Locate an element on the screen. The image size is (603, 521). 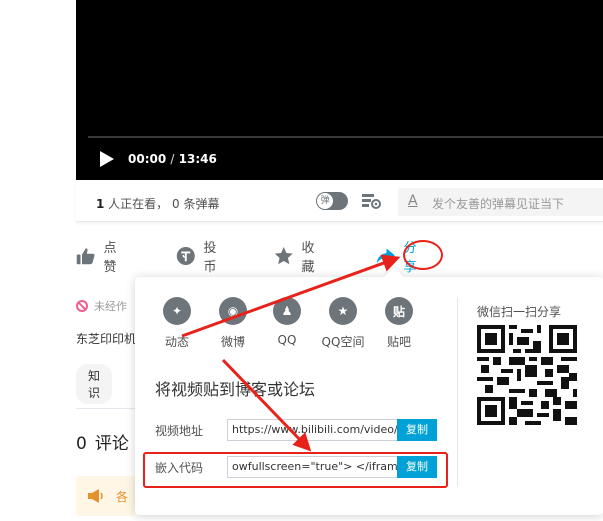
star-icon is located at coordinates (283, 256).